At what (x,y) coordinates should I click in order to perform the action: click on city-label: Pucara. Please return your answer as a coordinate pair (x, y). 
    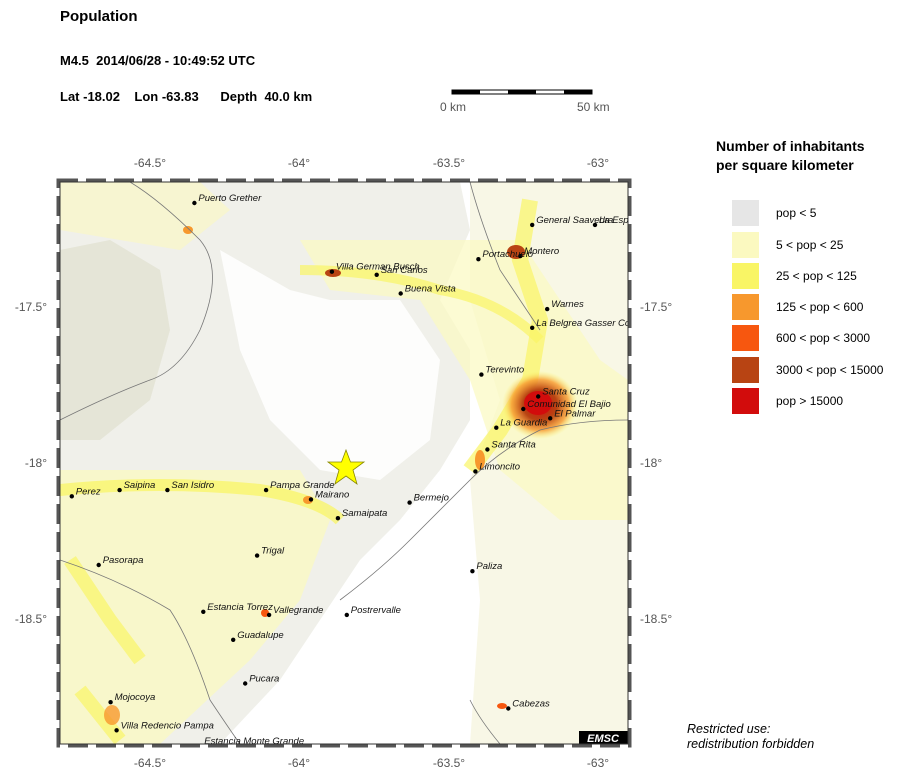
    Looking at the image, I should click on (264, 679).